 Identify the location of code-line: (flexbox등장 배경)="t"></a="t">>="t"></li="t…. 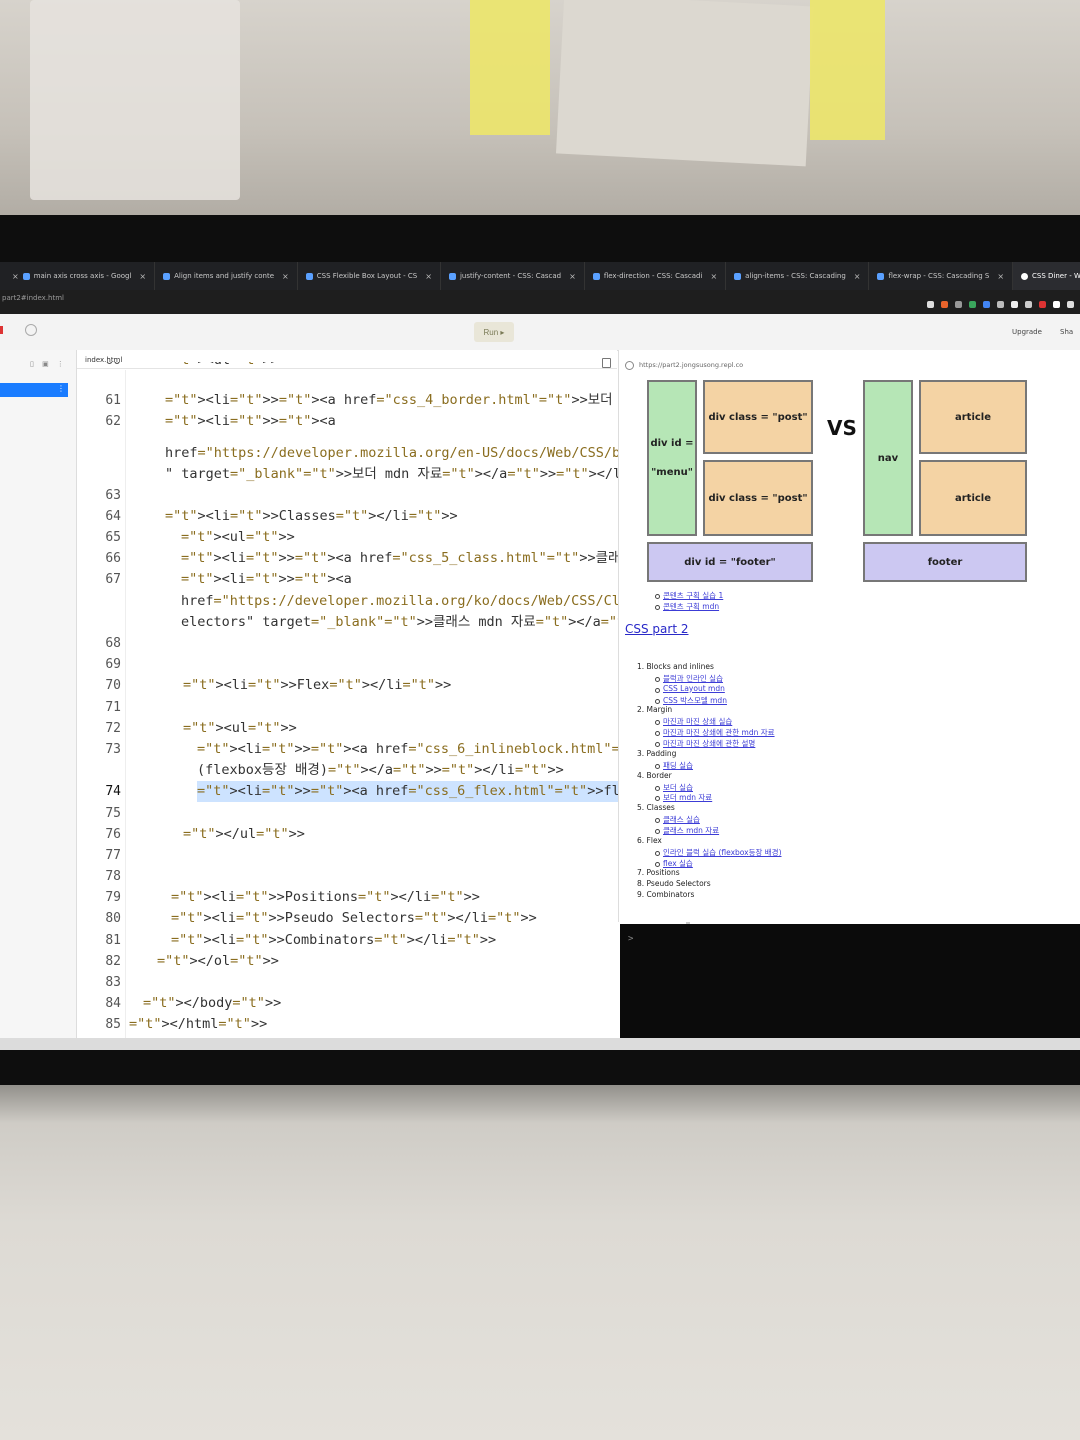
(347, 770).